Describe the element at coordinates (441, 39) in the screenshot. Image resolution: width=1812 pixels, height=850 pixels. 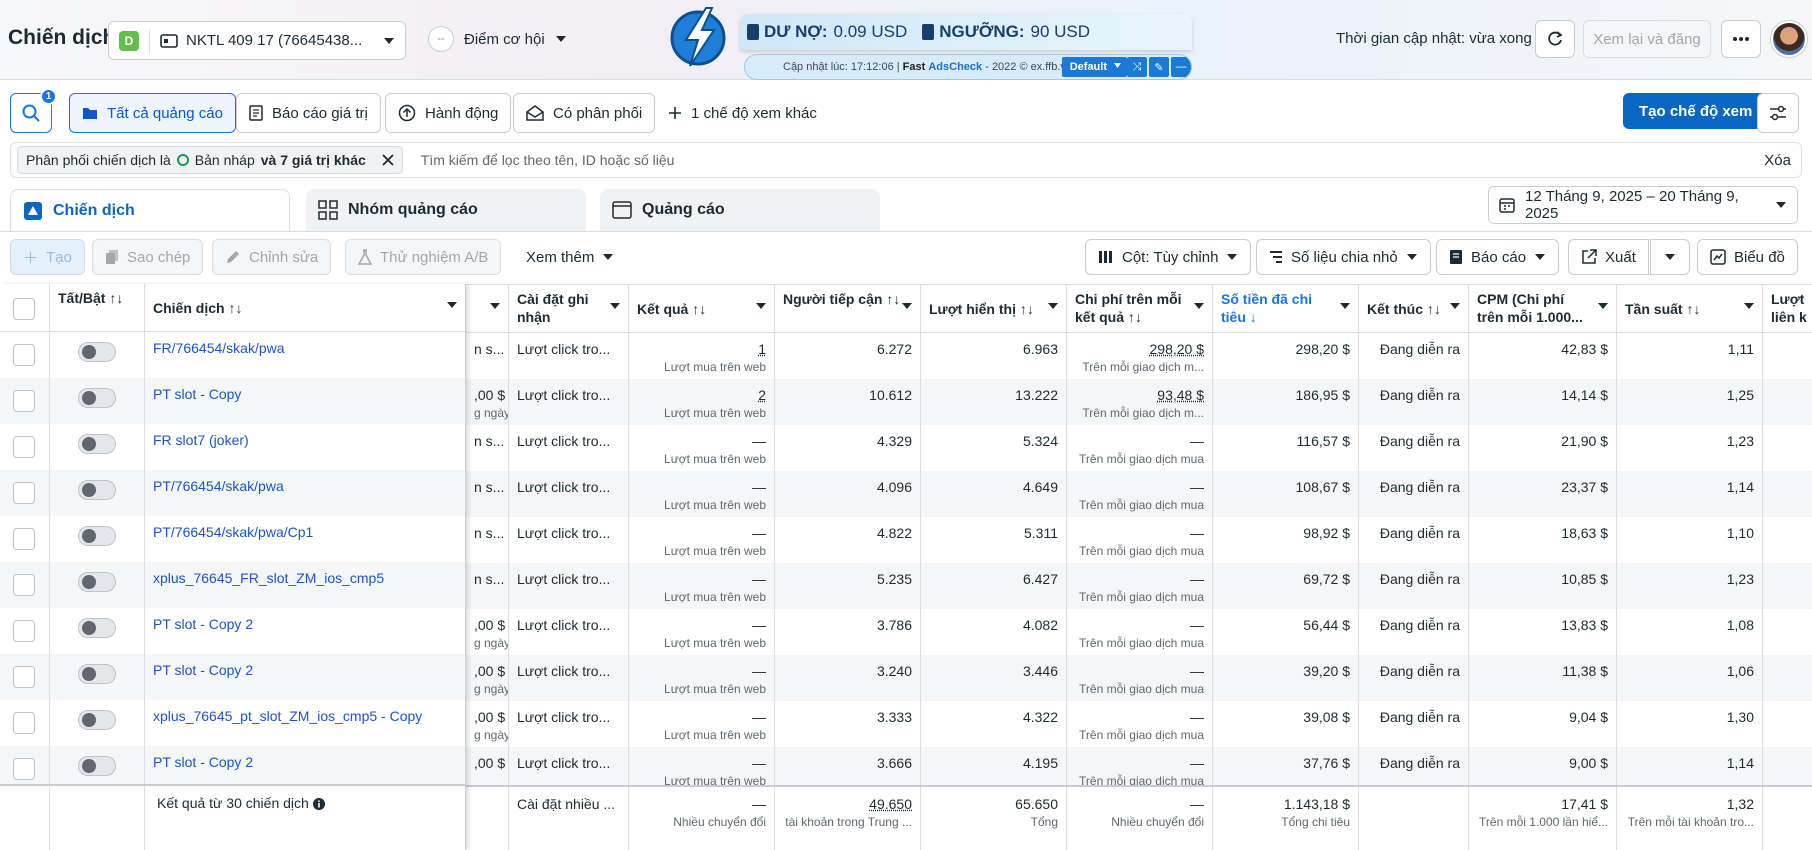
I see `opportunity-score-value: --` at that location.